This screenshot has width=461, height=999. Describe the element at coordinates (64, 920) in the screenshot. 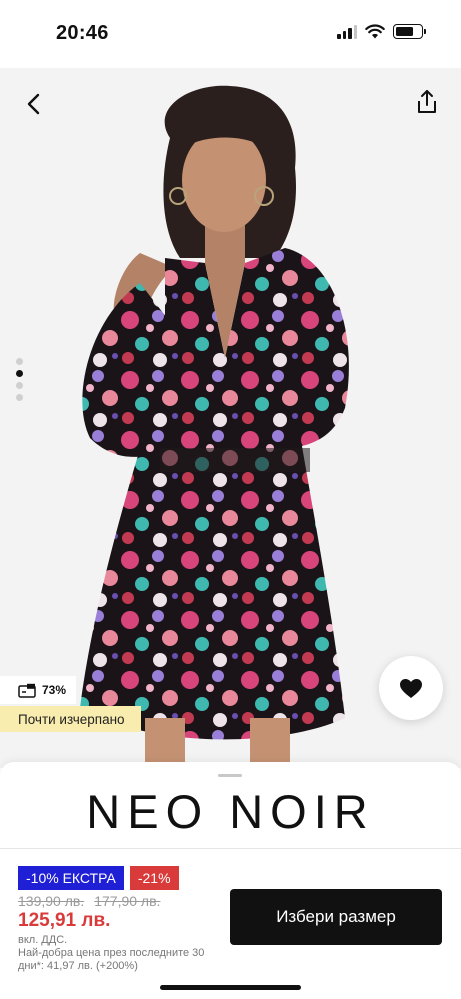

I see `current-price: 125,91 лв.` at that location.